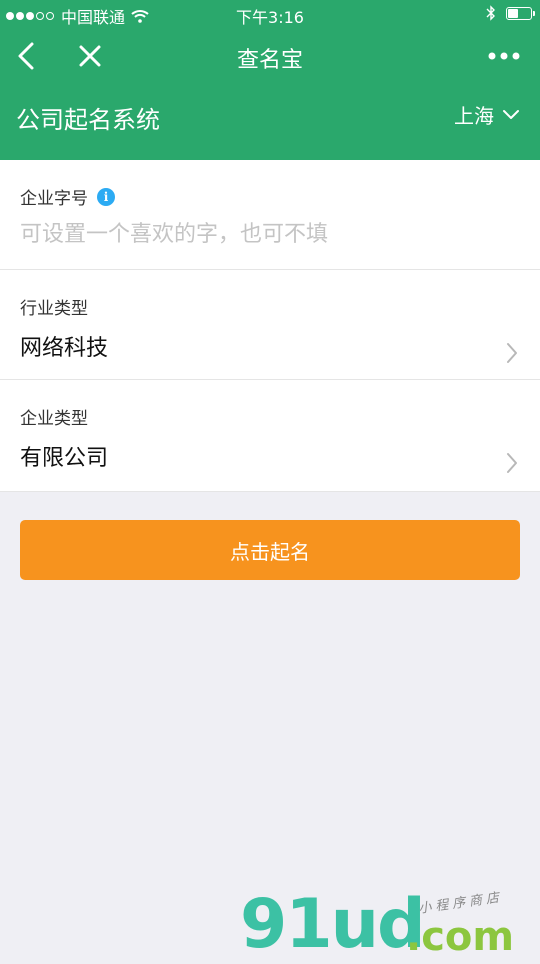 The height and width of the screenshot is (964, 540). I want to click on company-type-value: 有限公司, so click(64, 458).